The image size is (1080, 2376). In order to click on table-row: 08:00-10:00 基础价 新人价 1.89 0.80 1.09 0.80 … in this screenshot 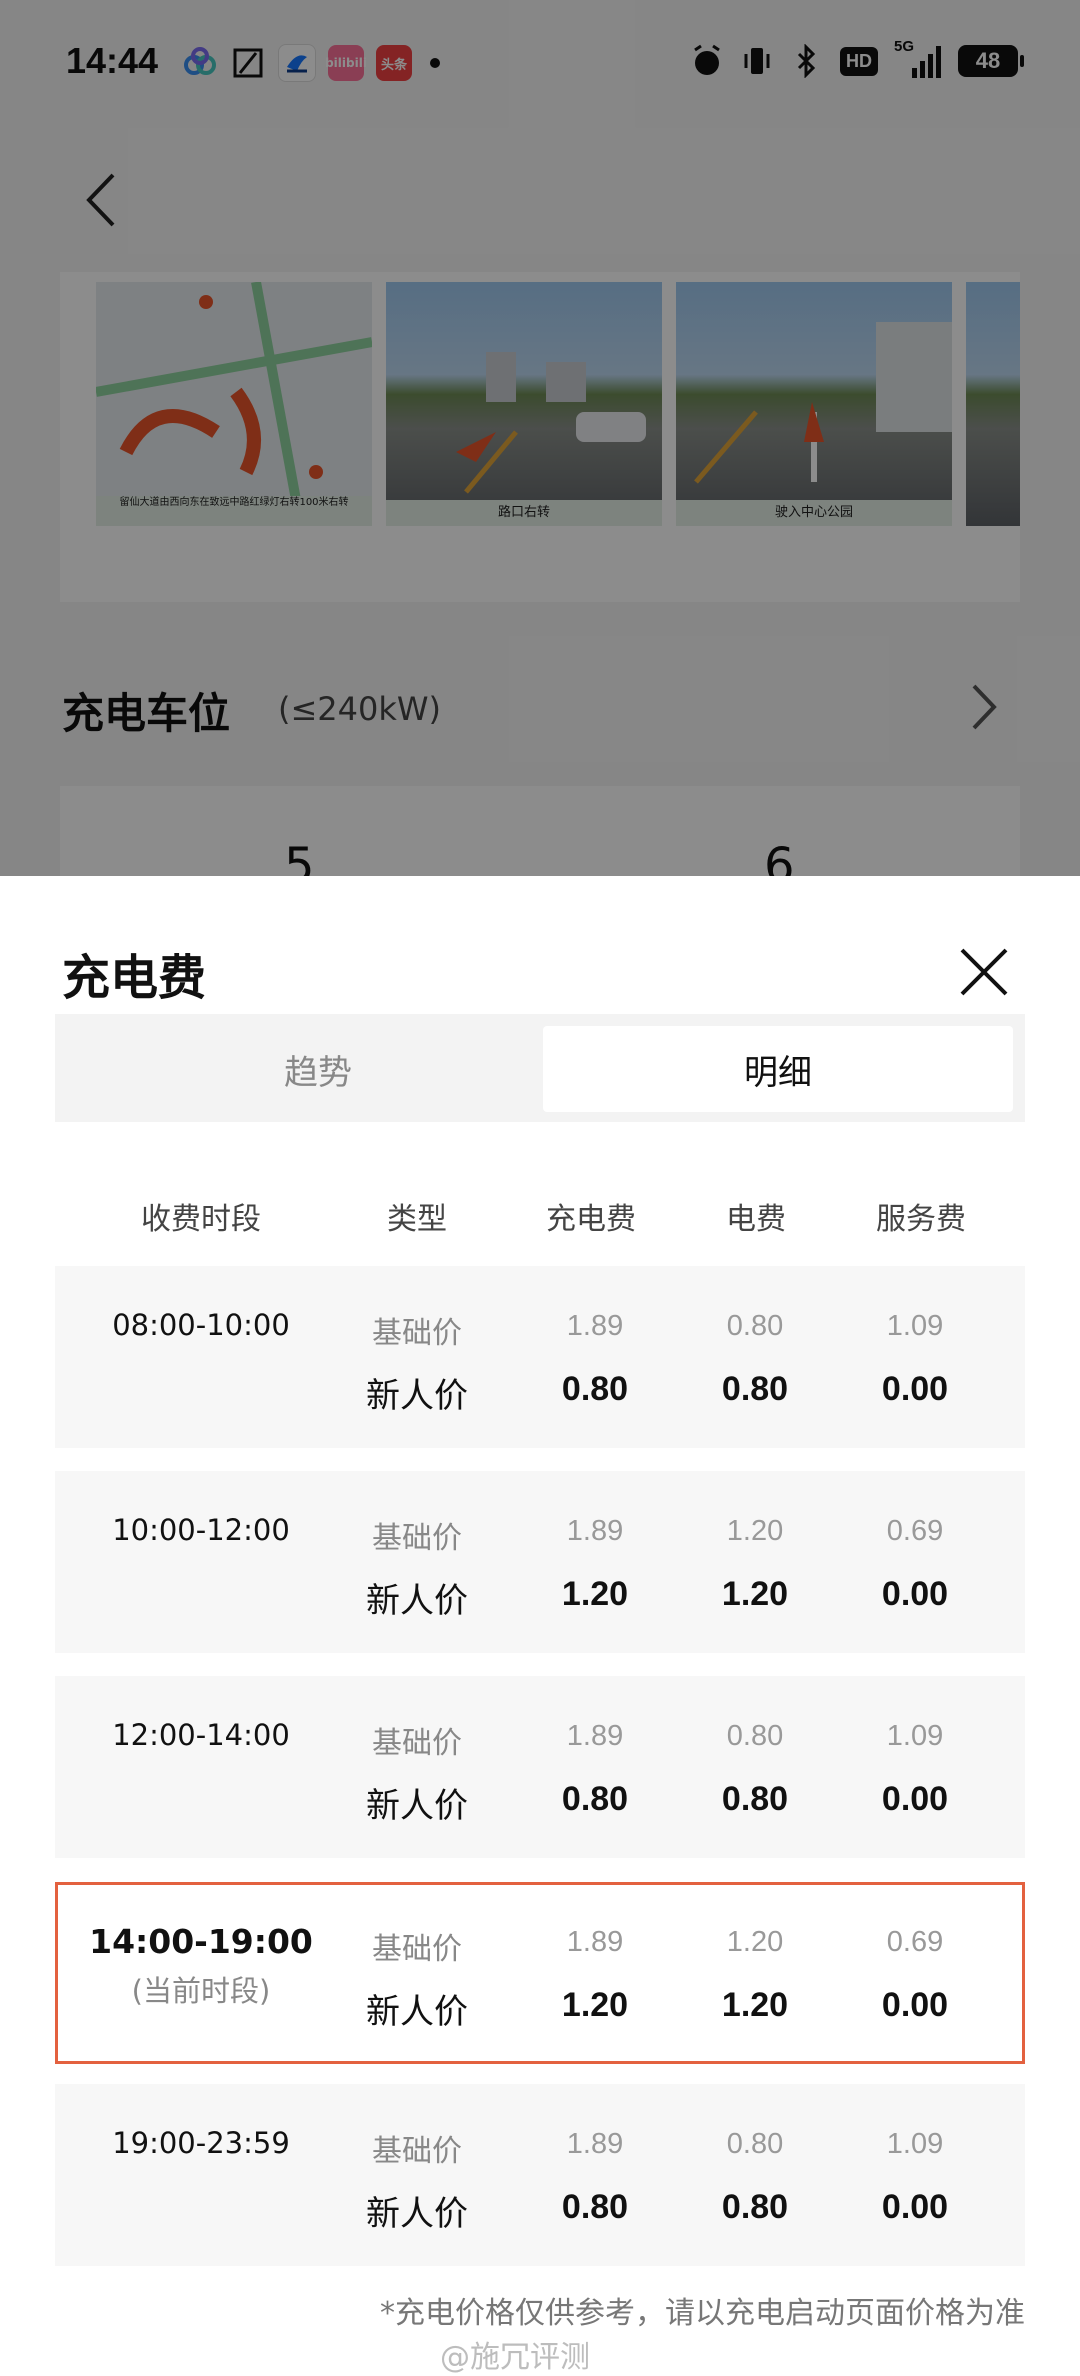, I will do `click(540, 1357)`.